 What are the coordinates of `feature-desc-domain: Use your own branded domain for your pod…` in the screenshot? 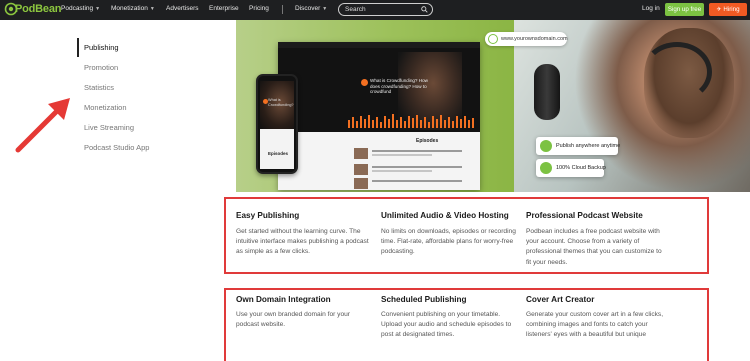 It's located at (293, 320).